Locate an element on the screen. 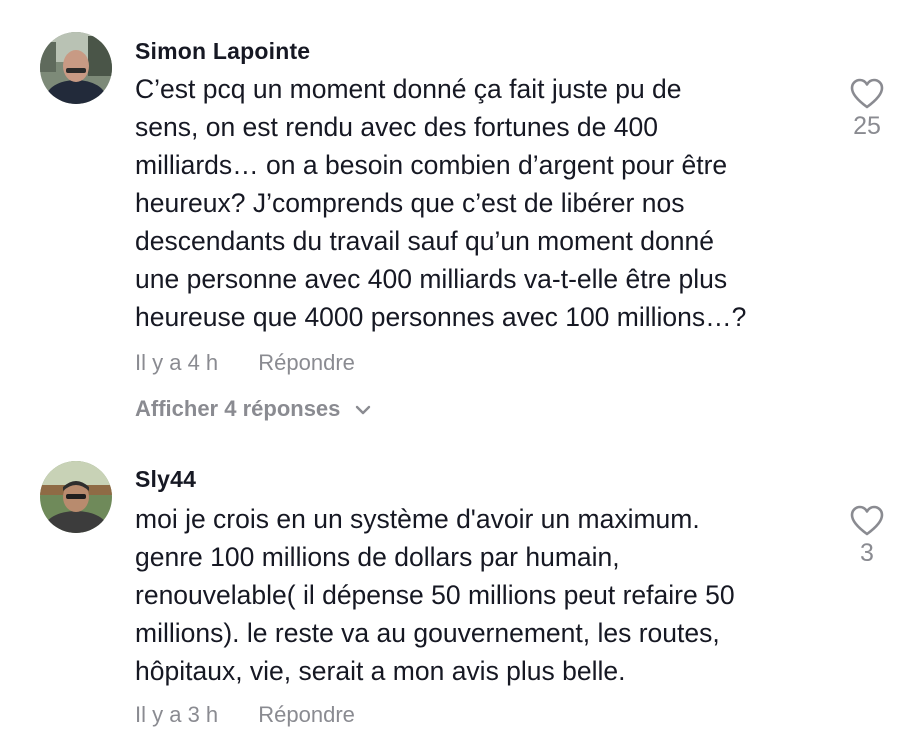 Image resolution: width=910 pixels, height=740 pixels. view-replies-button: Afficher 4 réponses is located at coordinates (253, 409).